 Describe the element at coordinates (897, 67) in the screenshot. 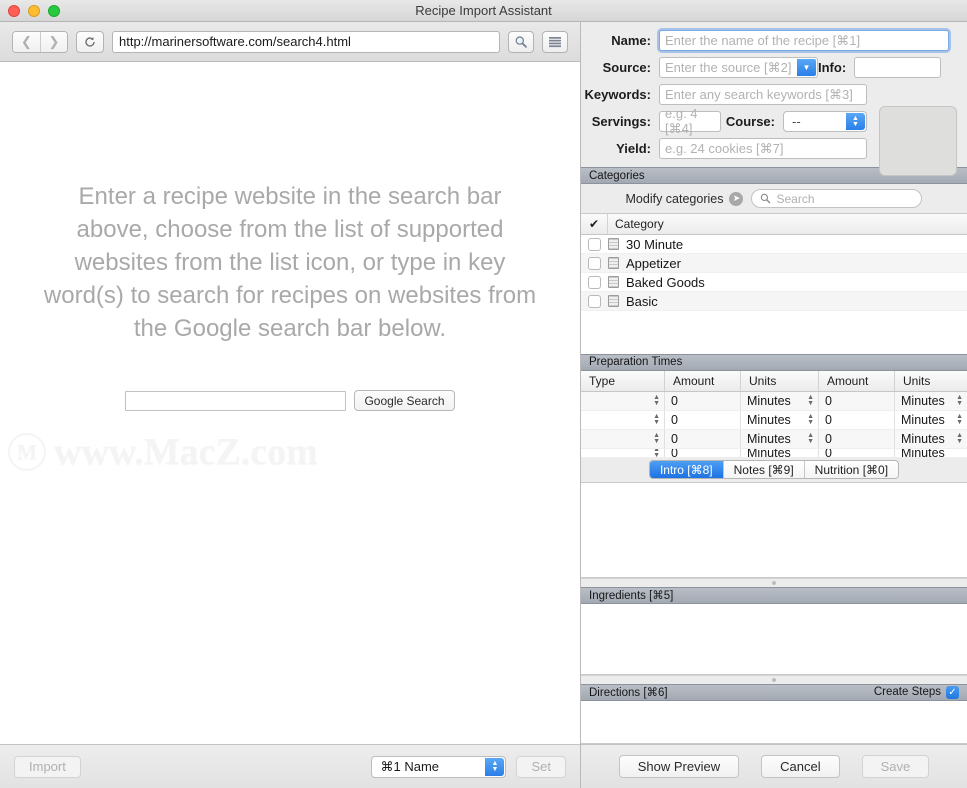

I see `info-input` at that location.